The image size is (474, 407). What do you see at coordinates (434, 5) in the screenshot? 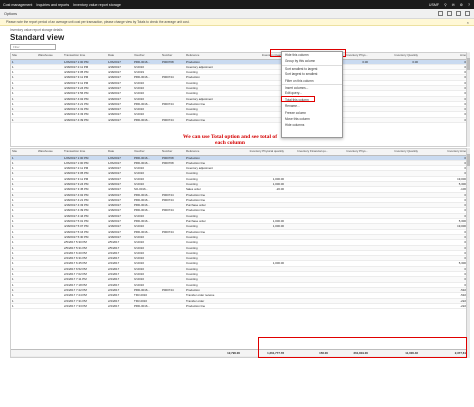
I see `company-picker: USMF` at bounding box center [434, 5].